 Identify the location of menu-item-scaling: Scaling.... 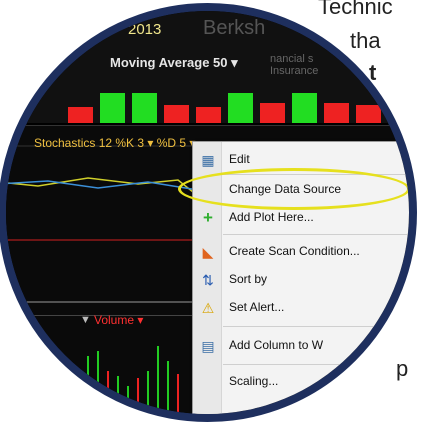
(301, 382).